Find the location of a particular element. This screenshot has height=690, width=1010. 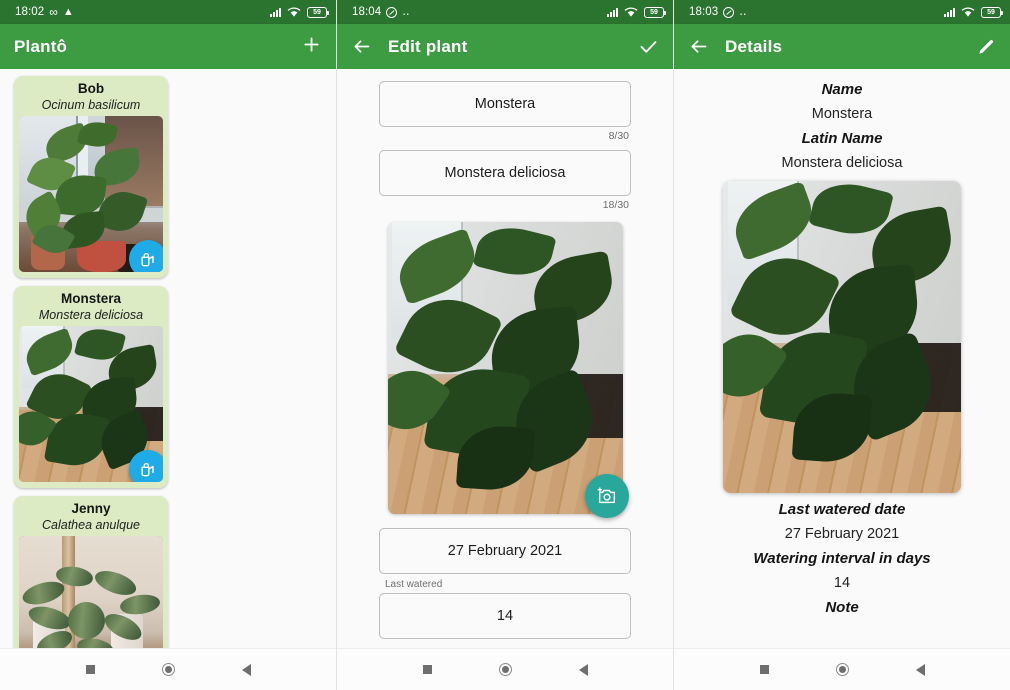

status-bar: 18:02 ∞ ▲ 59 is located at coordinates (168, 12).